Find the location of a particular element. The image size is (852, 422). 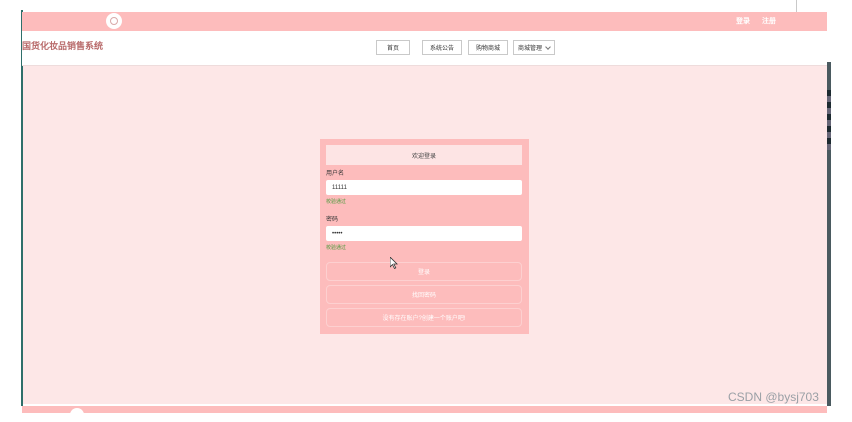

site-title: 国货化妆品销售系统 is located at coordinates (63, 46).